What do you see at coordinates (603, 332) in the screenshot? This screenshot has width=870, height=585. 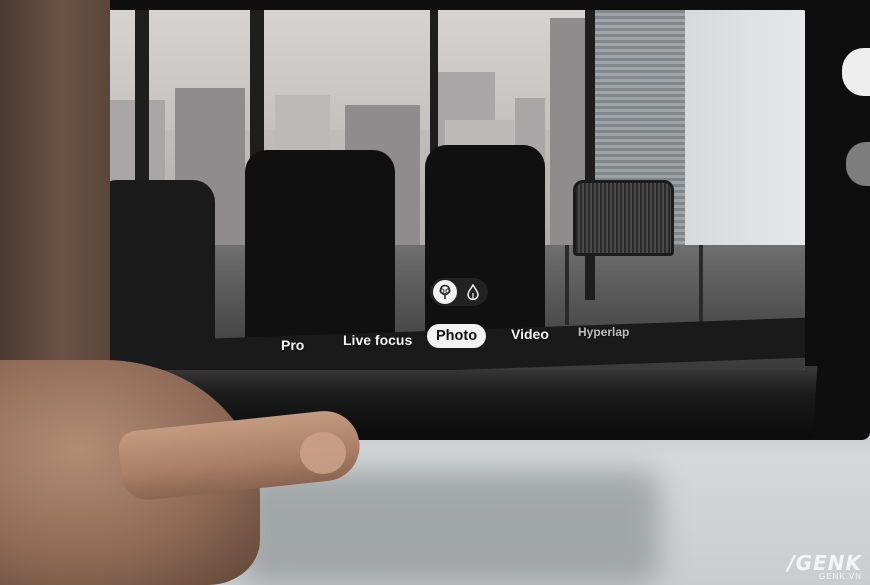 I see `mode-hyperlapse: Hyperlap` at bounding box center [603, 332].